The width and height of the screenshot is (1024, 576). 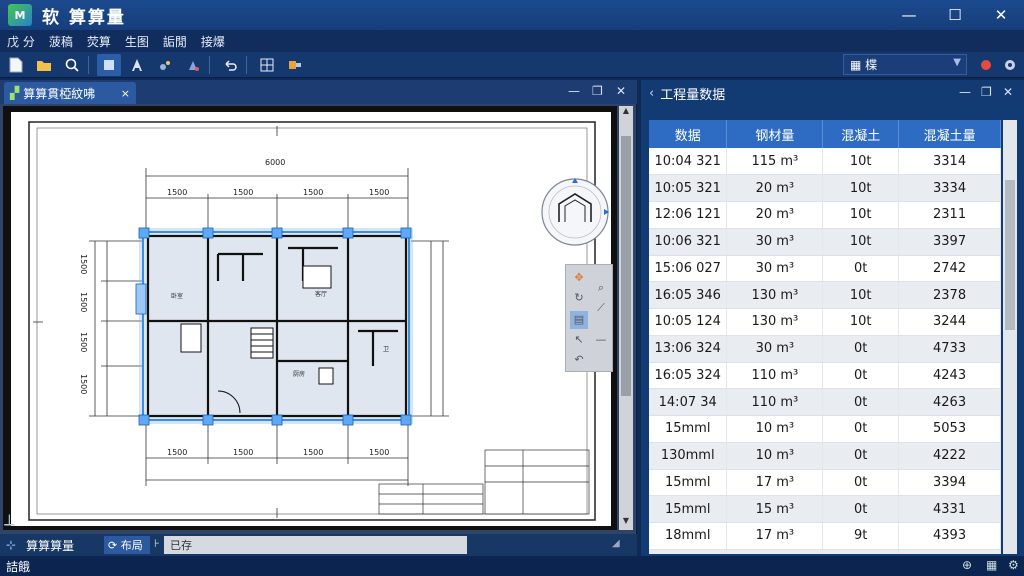 I want to click on table-cell: 2311, so click(x=949, y=215).